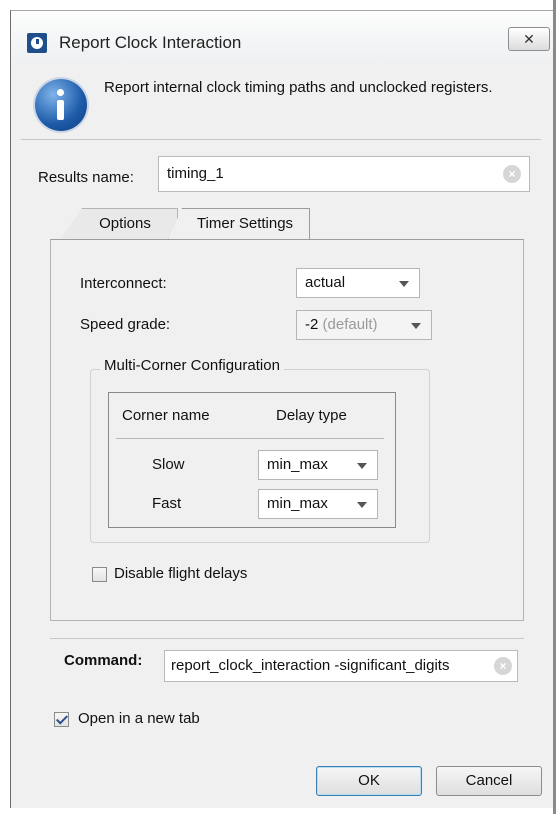 This screenshot has height=814, width=556. Describe the element at coordinates (125, 324) in the screenshot. I see `speed-grade-label: Speed grade:` at that location.